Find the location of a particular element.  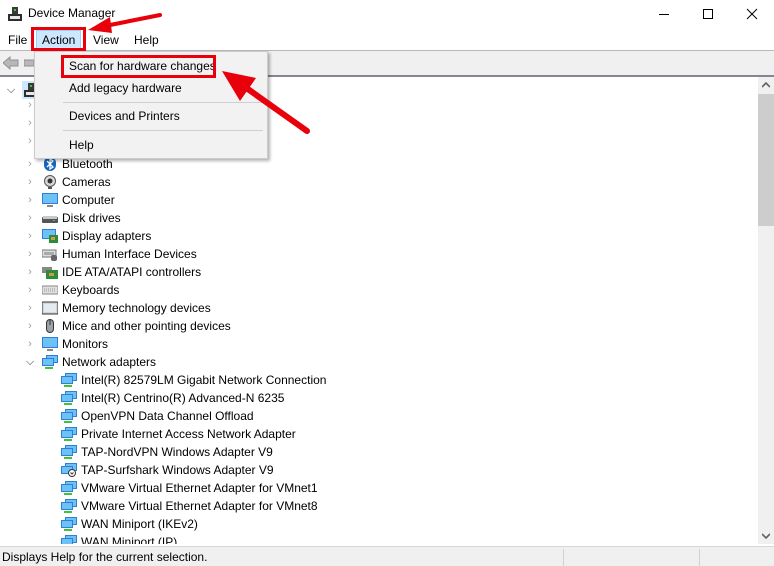

device-manager-icon is located at coordinates (15, 14).